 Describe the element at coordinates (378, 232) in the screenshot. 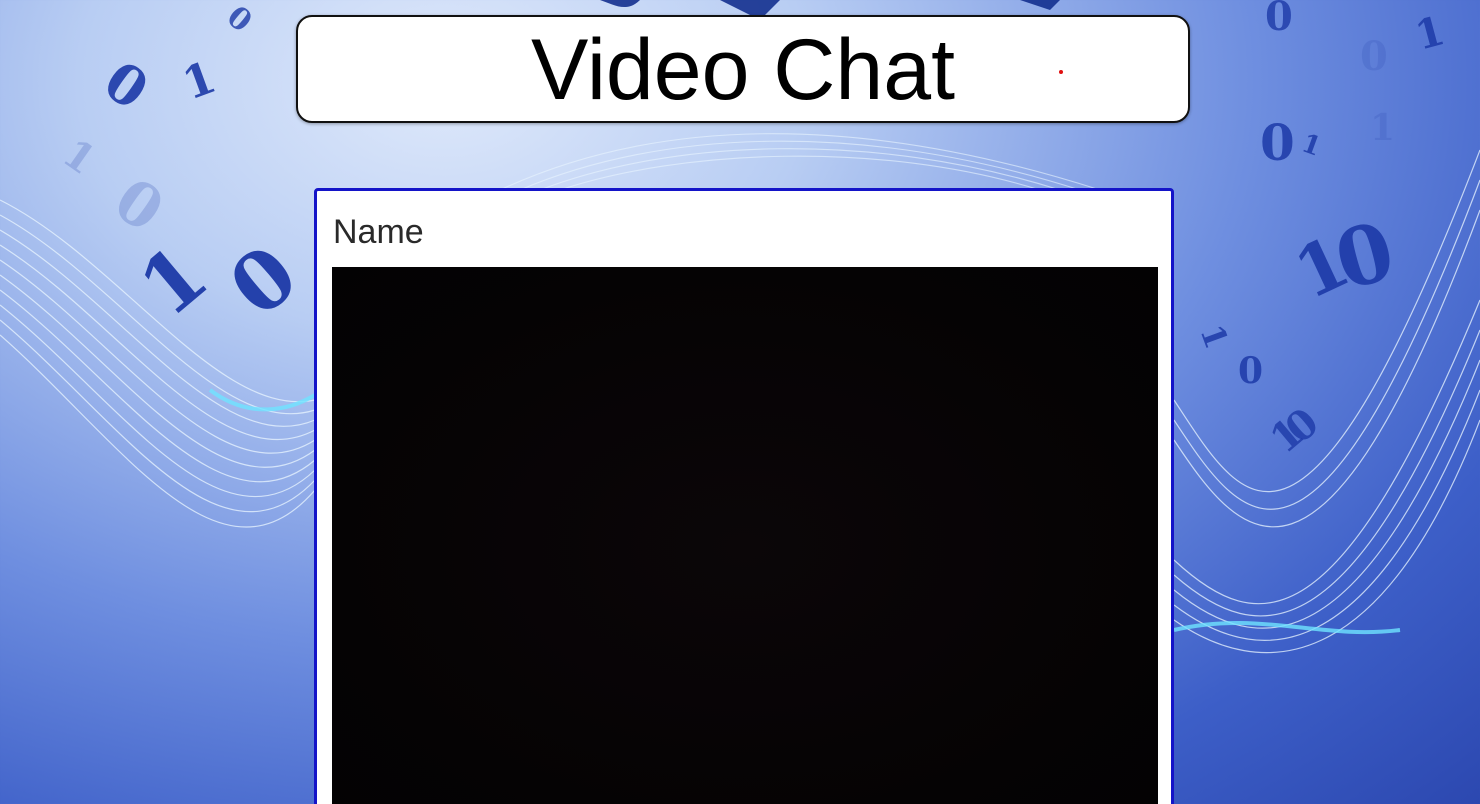

I see `participant-name-label: Name` at that location.